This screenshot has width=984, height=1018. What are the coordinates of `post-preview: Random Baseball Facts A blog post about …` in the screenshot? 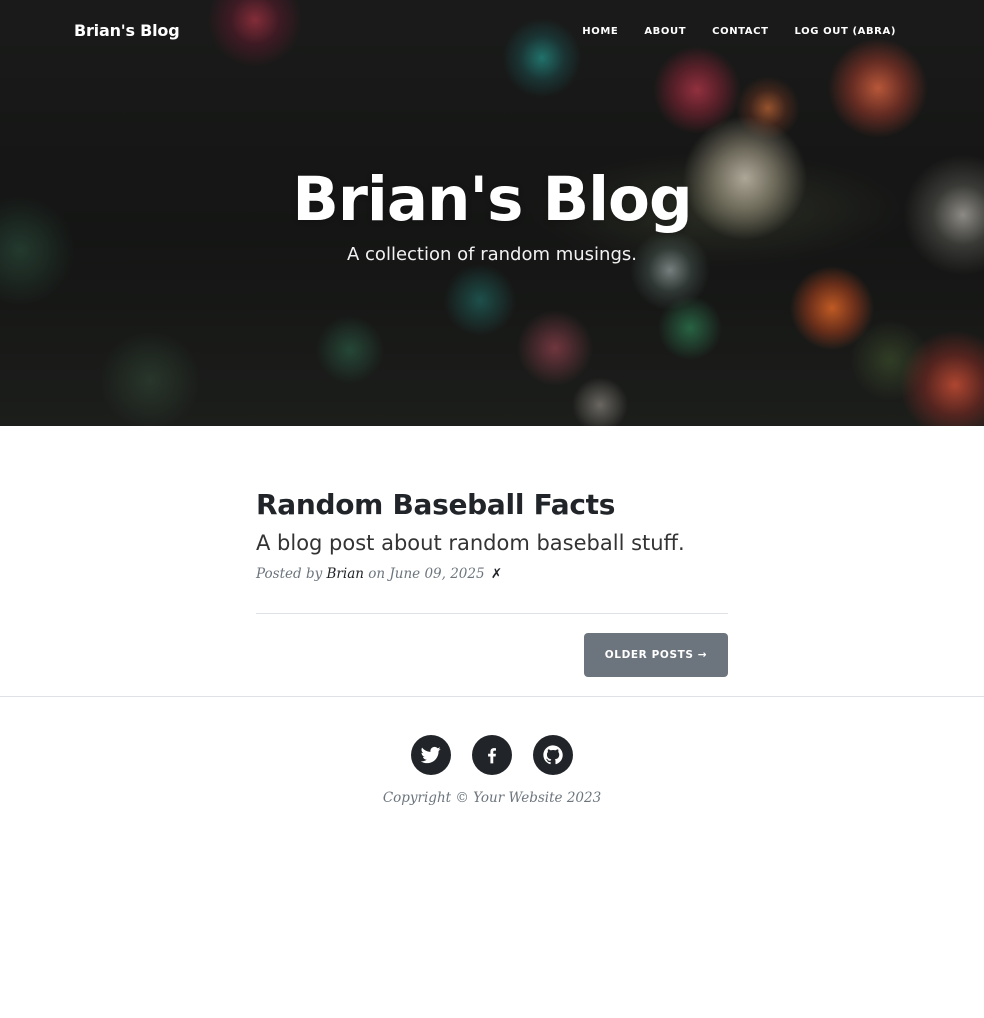 It's located at (492, 535).